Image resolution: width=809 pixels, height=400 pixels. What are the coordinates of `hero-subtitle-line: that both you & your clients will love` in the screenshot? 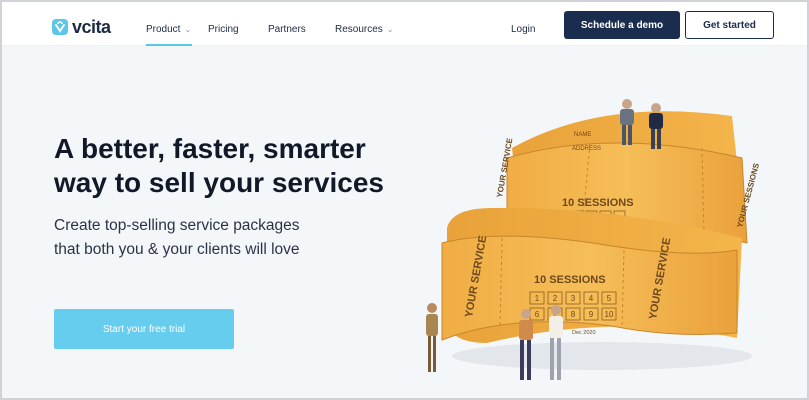 It's located at (177, 249).